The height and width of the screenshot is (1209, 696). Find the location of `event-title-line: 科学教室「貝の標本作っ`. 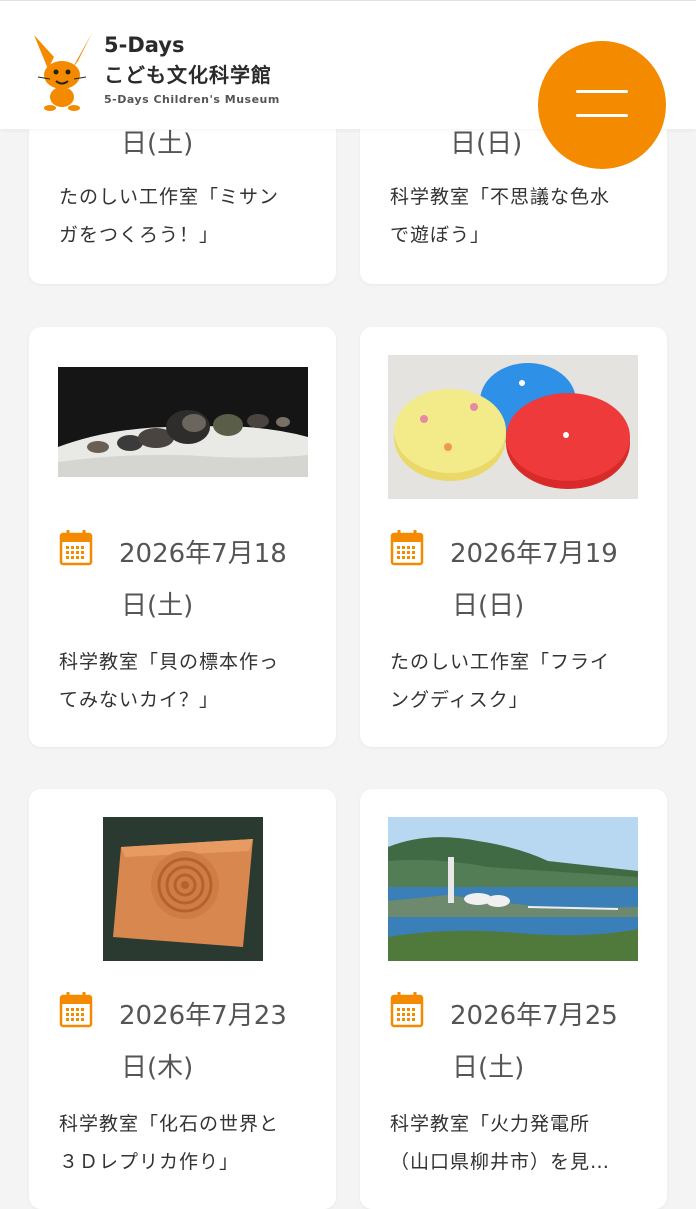

event-title-line: 科学教室「貝の標本作っ is located at coordinates (169, 662).